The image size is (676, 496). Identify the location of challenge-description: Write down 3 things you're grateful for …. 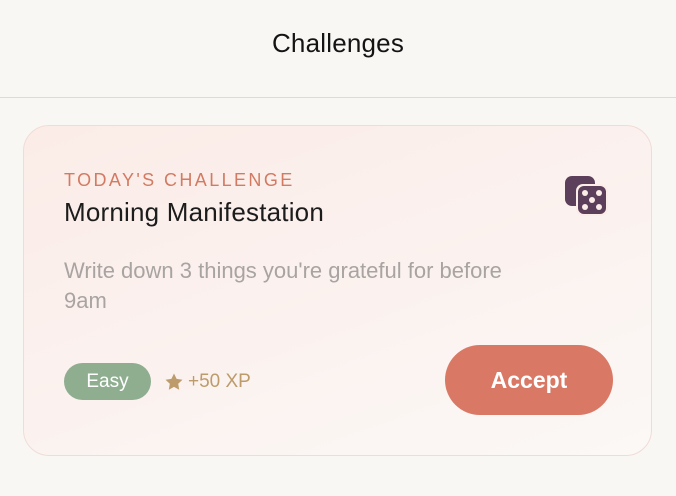
(283, 285).